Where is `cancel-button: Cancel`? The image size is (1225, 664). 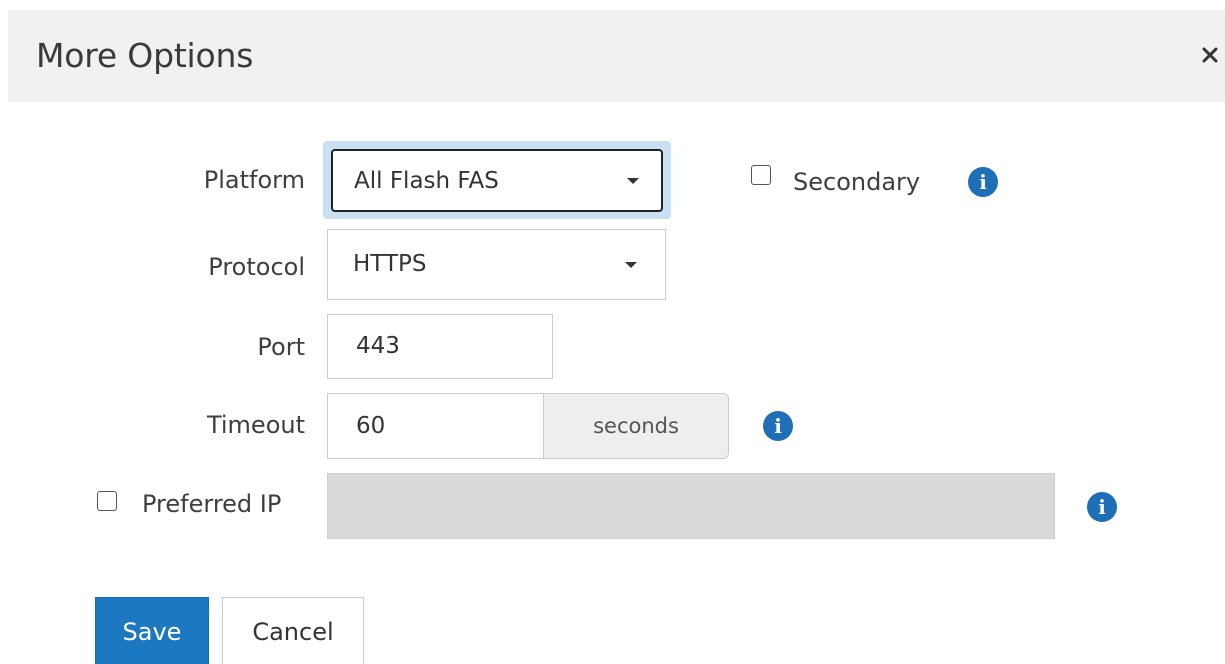
cancel-button: Cancel is located at coordinates (293, 630).